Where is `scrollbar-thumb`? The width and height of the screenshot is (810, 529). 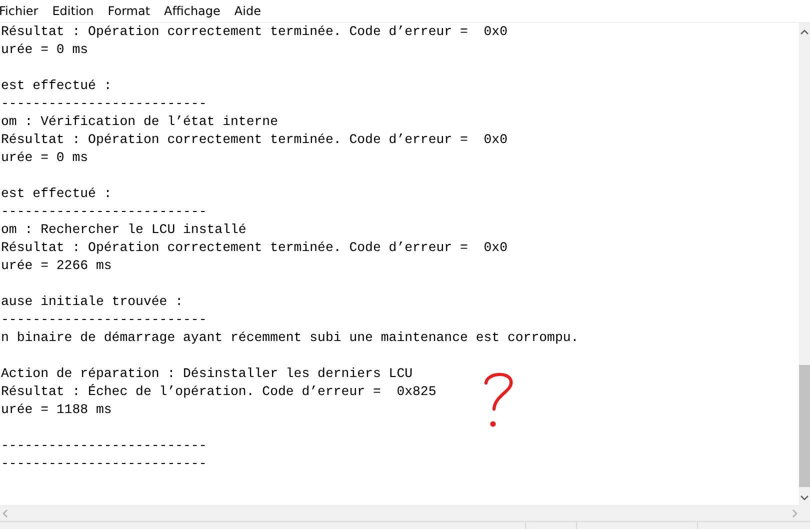 scrollbar-thumb is located at coordinates (804, 426).